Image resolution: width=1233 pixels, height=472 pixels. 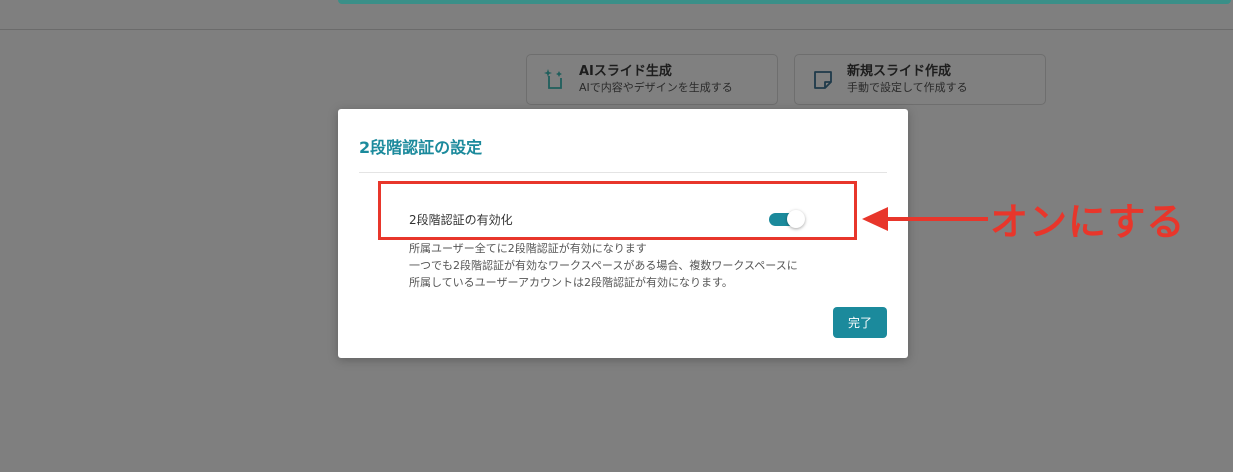 What do you see at coordinates (1088, 222) in the screenshot?
I see `annotation-text: オンにする` at bounding box center [1088, 222].